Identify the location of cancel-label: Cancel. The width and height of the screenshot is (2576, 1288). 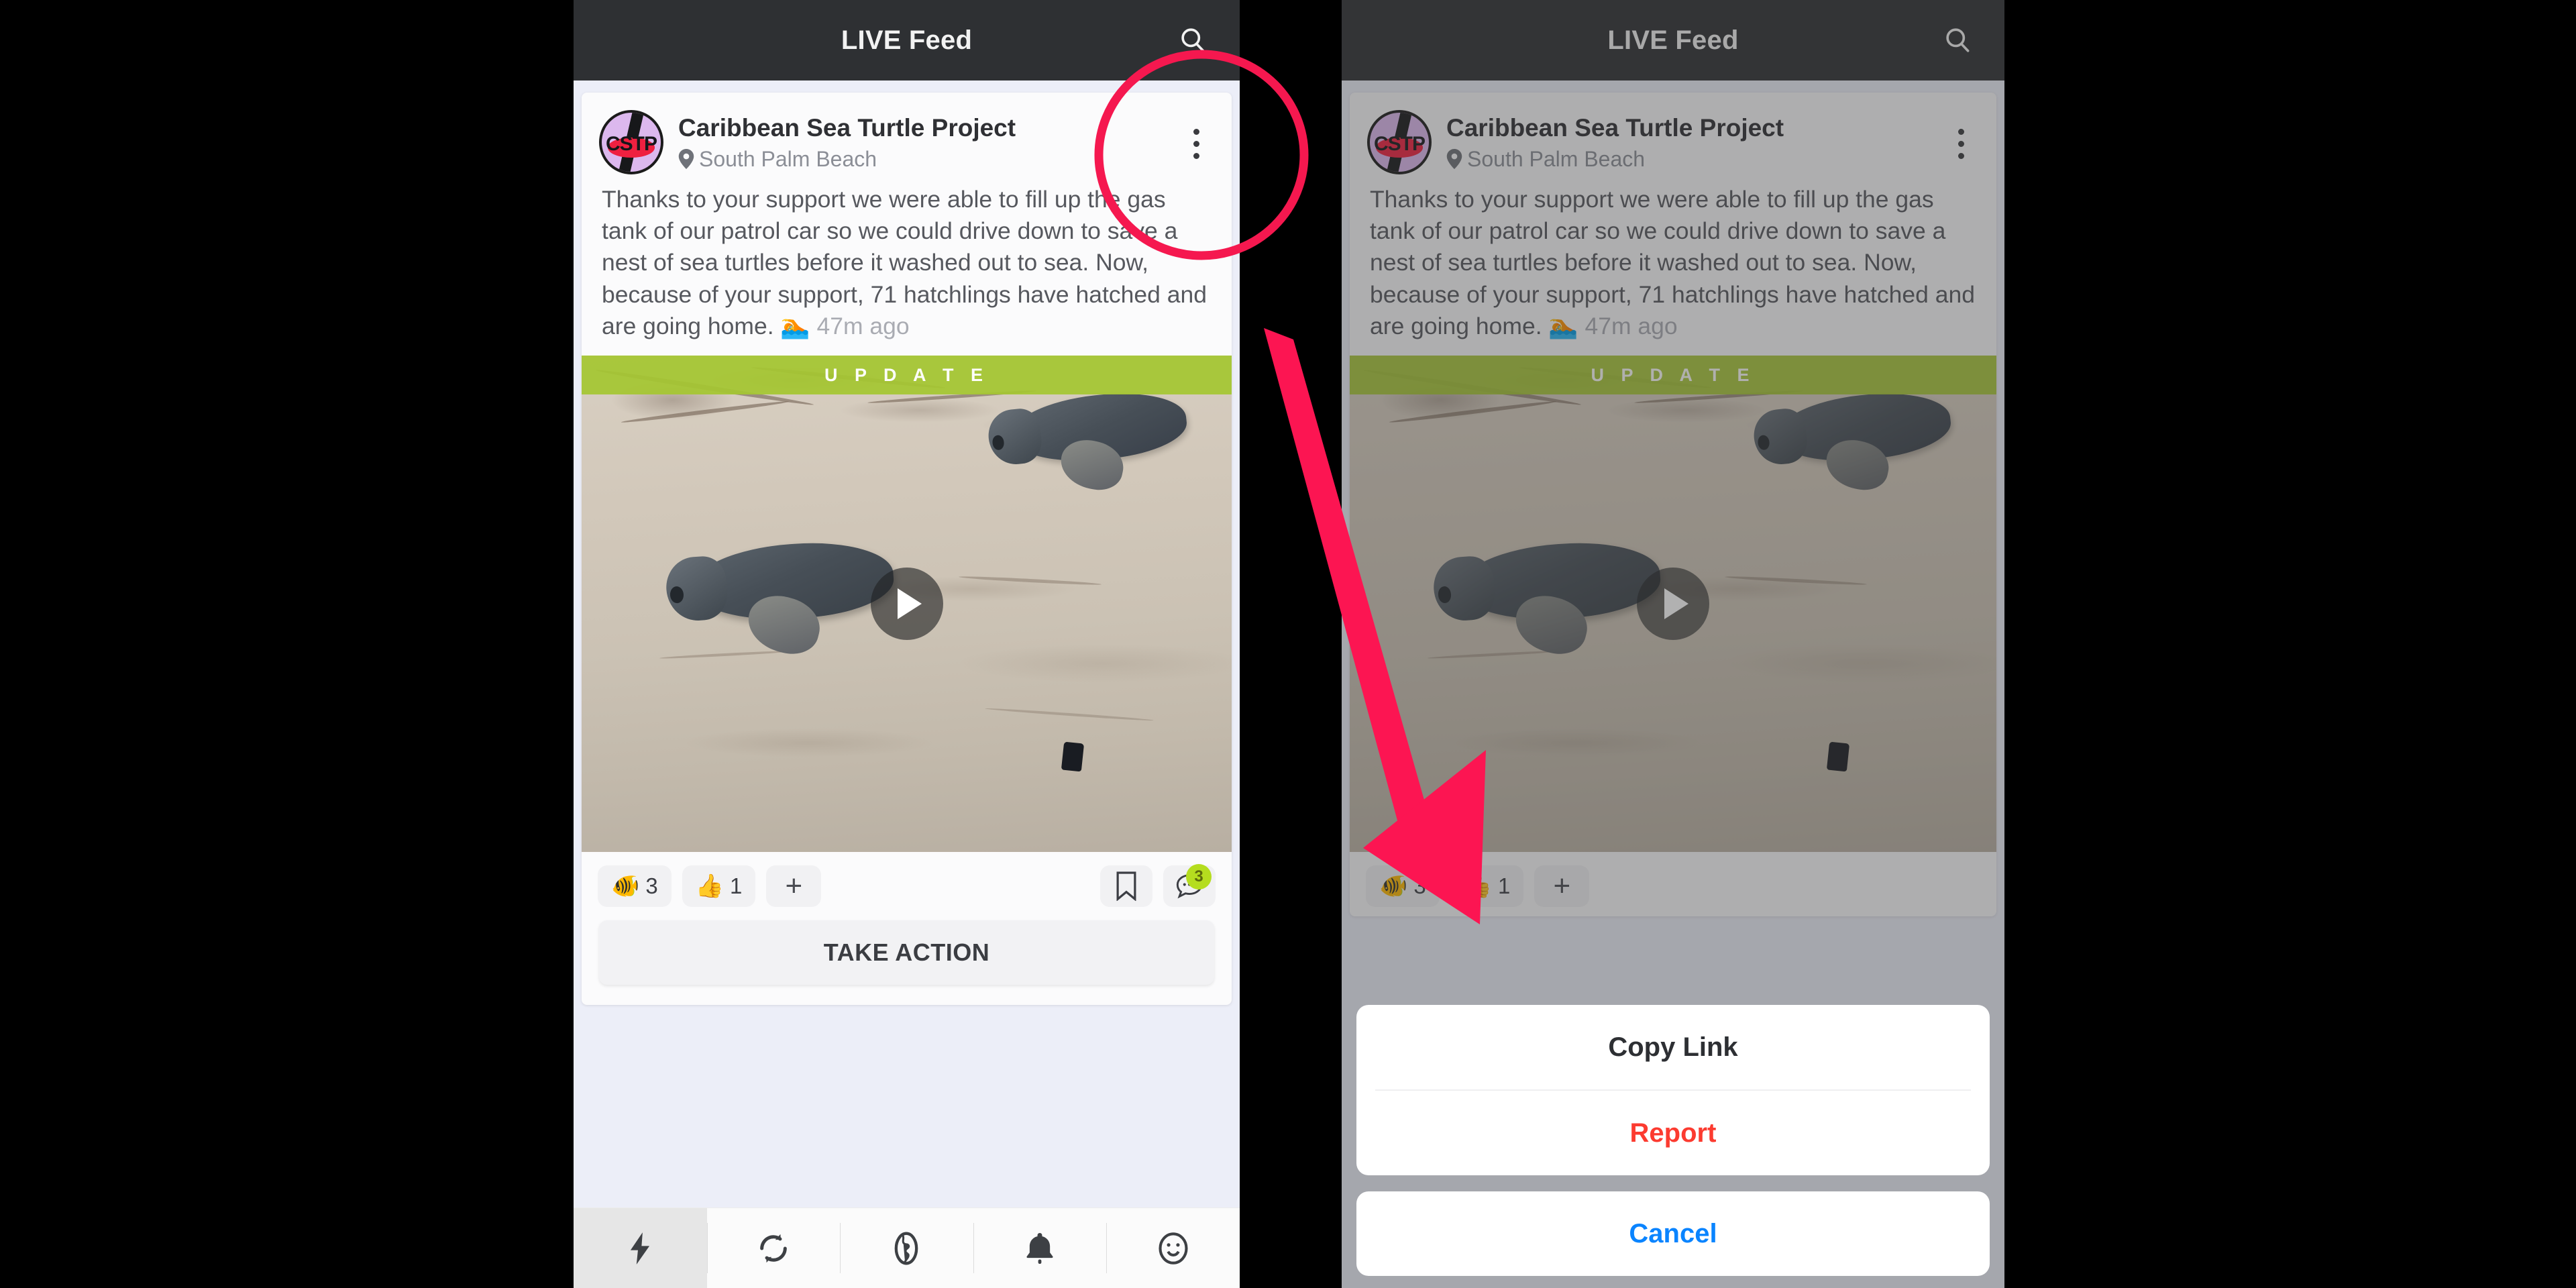
(1673, 1233).